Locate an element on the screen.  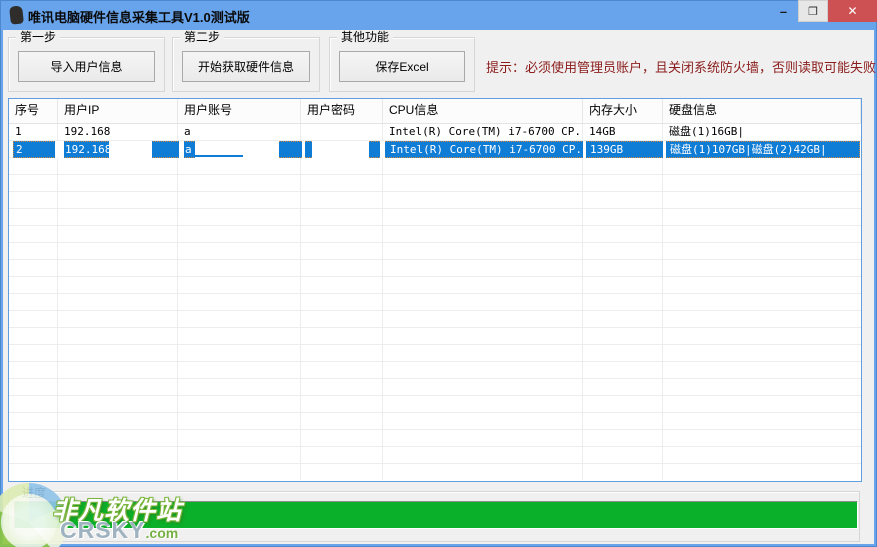
cell-account: a is located at coordinates (187, 131).